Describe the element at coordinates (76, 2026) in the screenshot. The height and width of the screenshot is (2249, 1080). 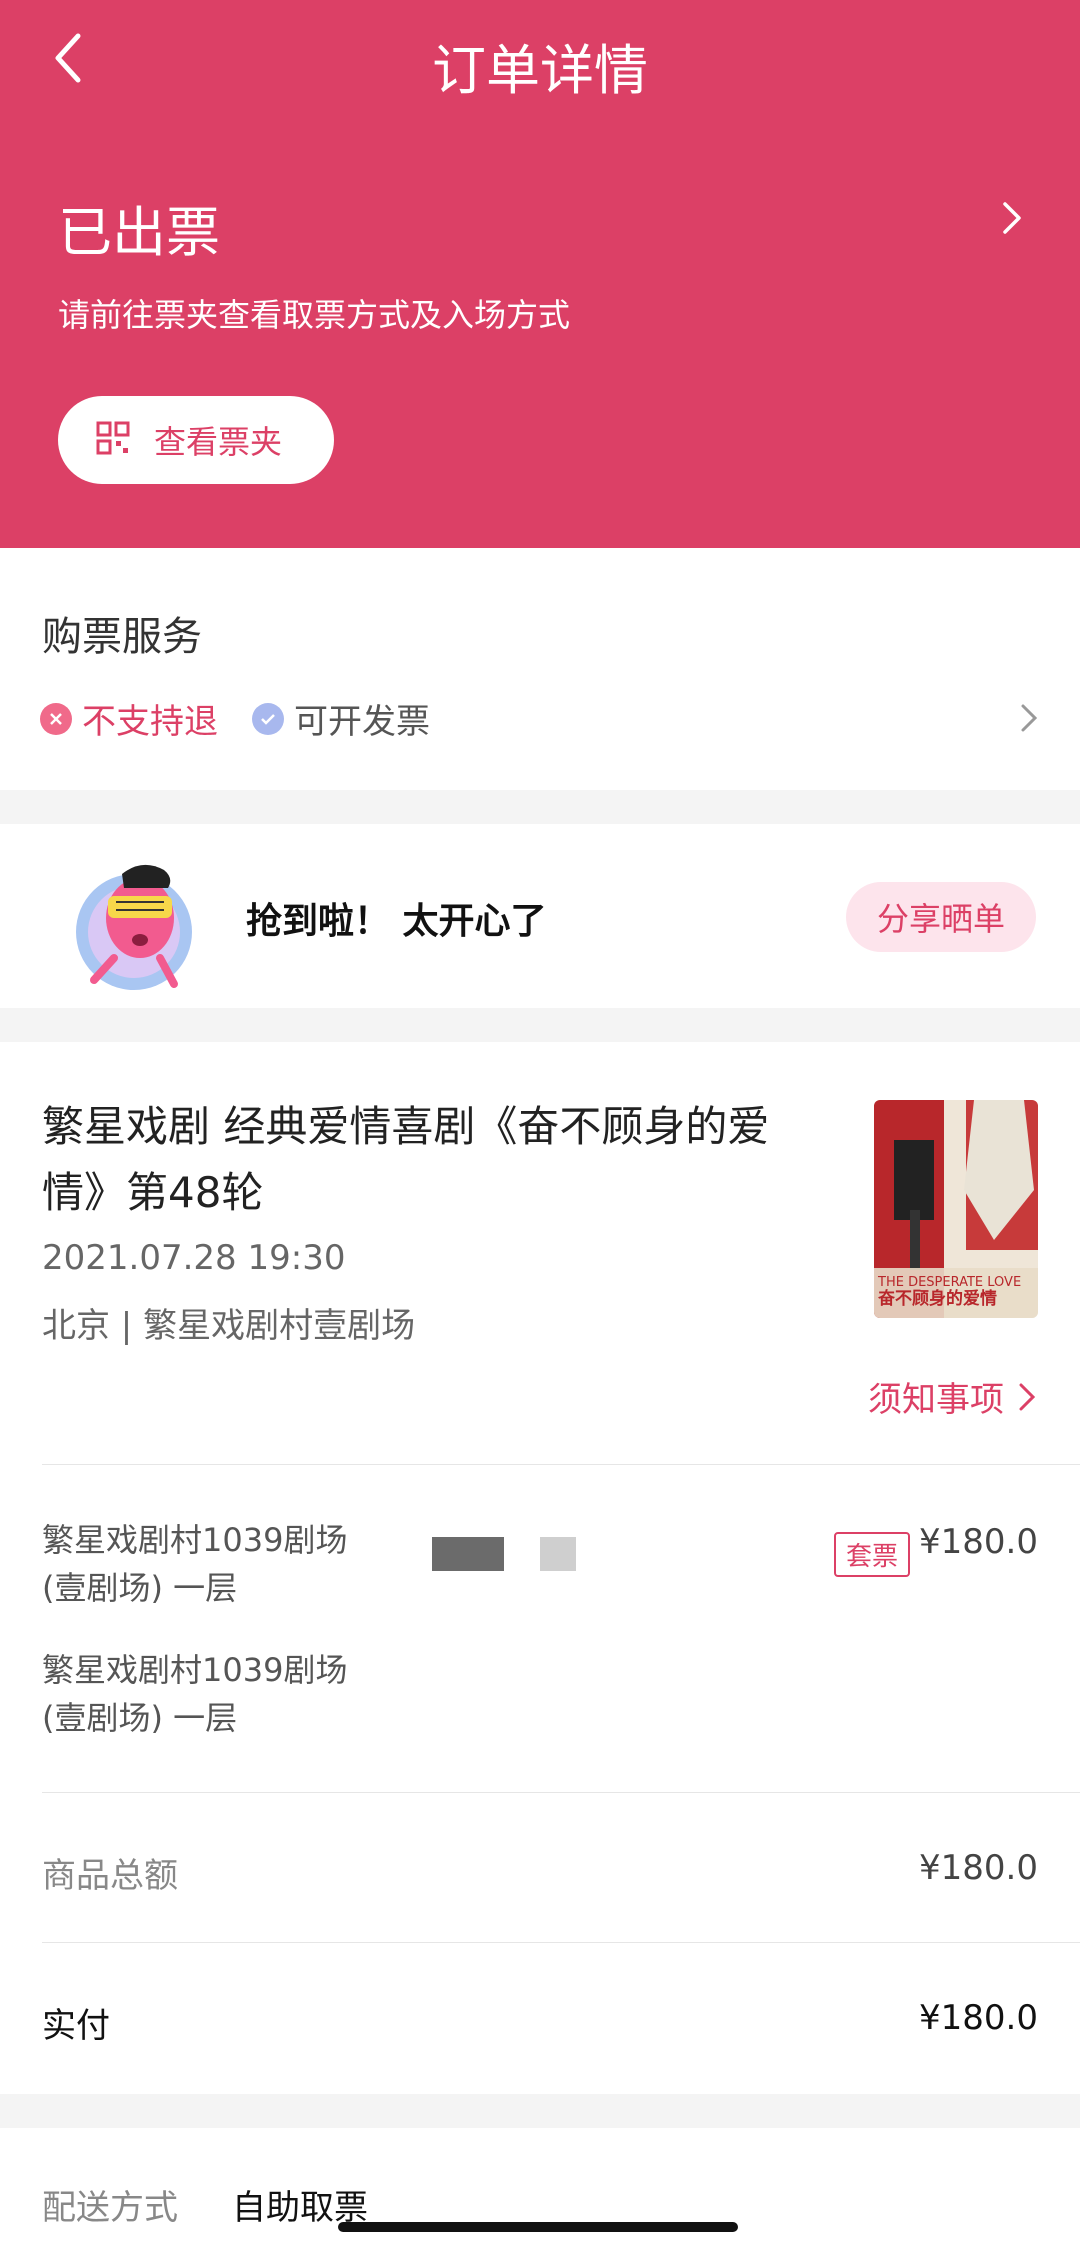
I see `paid-label: 实付` at that location.